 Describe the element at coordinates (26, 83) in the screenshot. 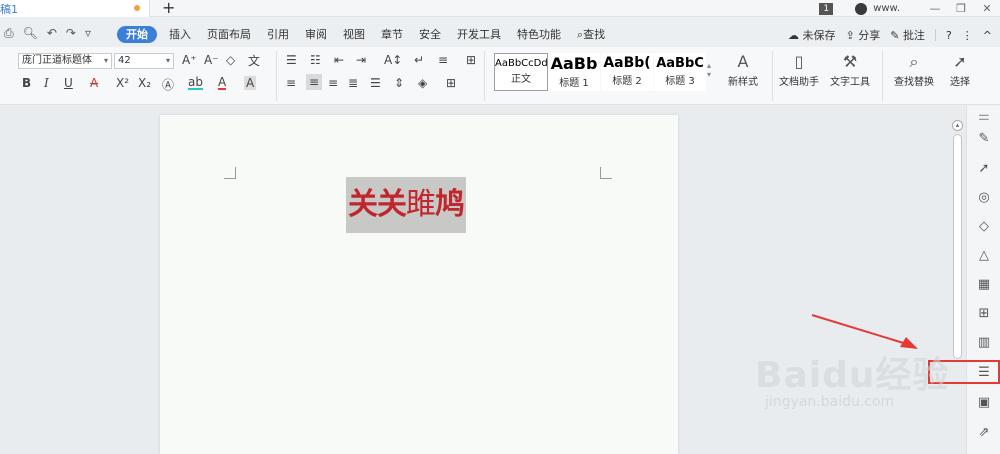

I see `bold-icon: B` at that location.